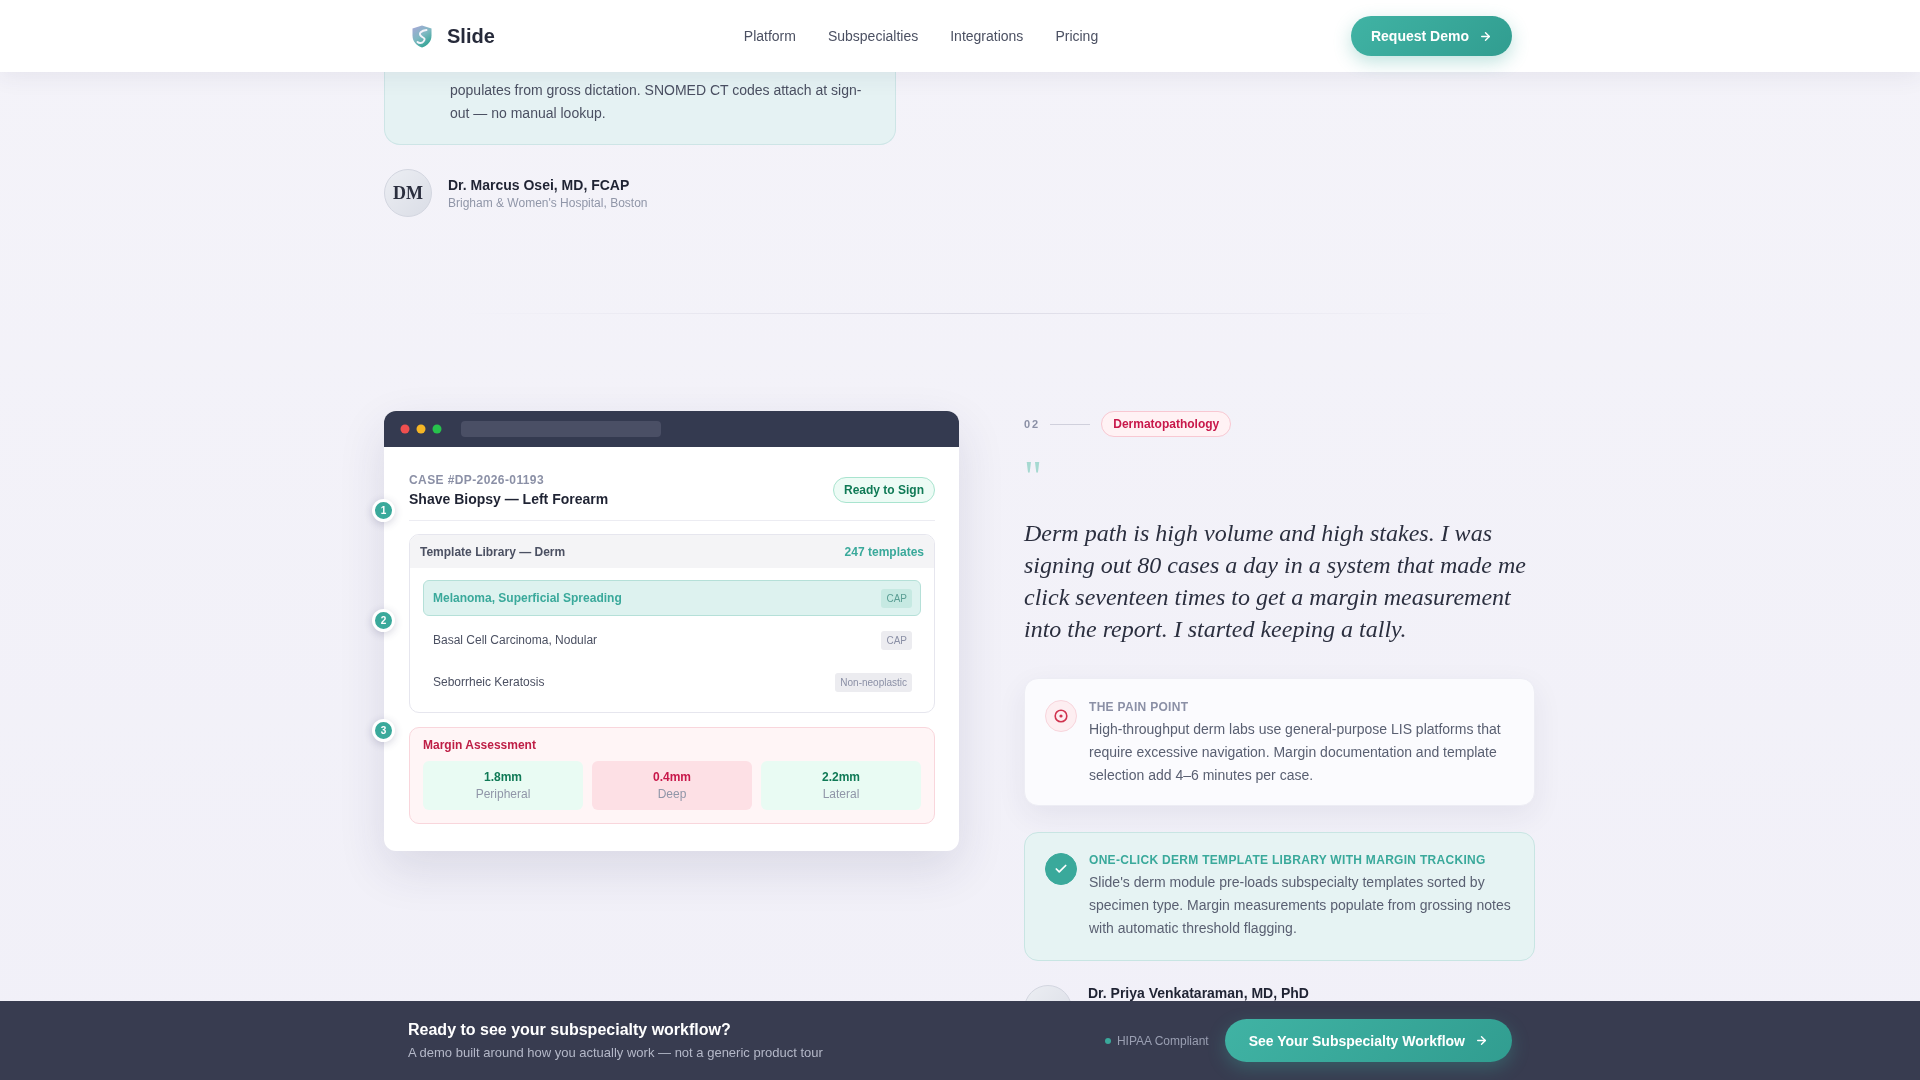 The height and width of the screenshot is (1080, 1920). Describe the element at coordinates (1198, 993) in the screenshot. I see `author-name: Dr. Priya Venkataraman, MD, PhD` at that location.